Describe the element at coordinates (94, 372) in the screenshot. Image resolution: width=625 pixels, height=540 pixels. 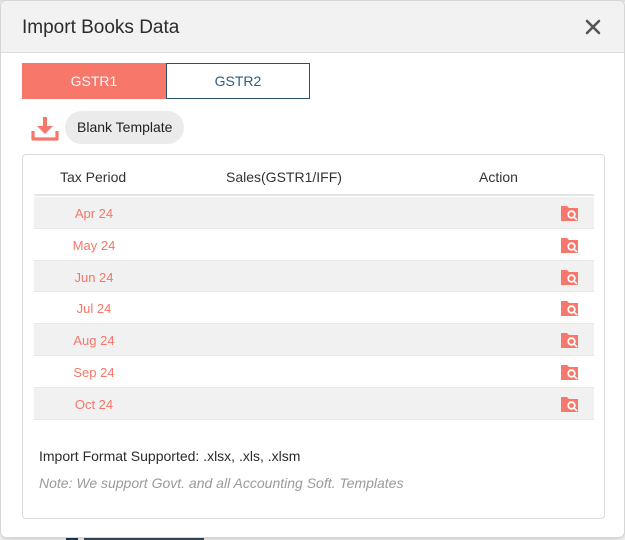
I see `tax-period-cell: Sep 24` at that location.